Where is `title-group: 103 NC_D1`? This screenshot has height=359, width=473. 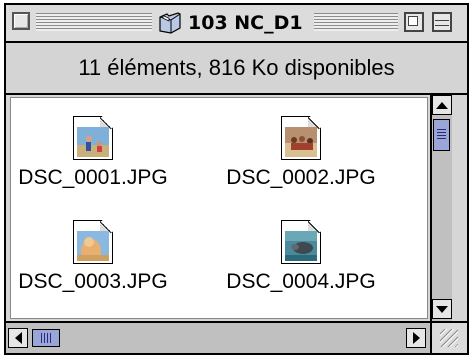 title-group: 103 NC_D1 is located at coordinates (230, 23).